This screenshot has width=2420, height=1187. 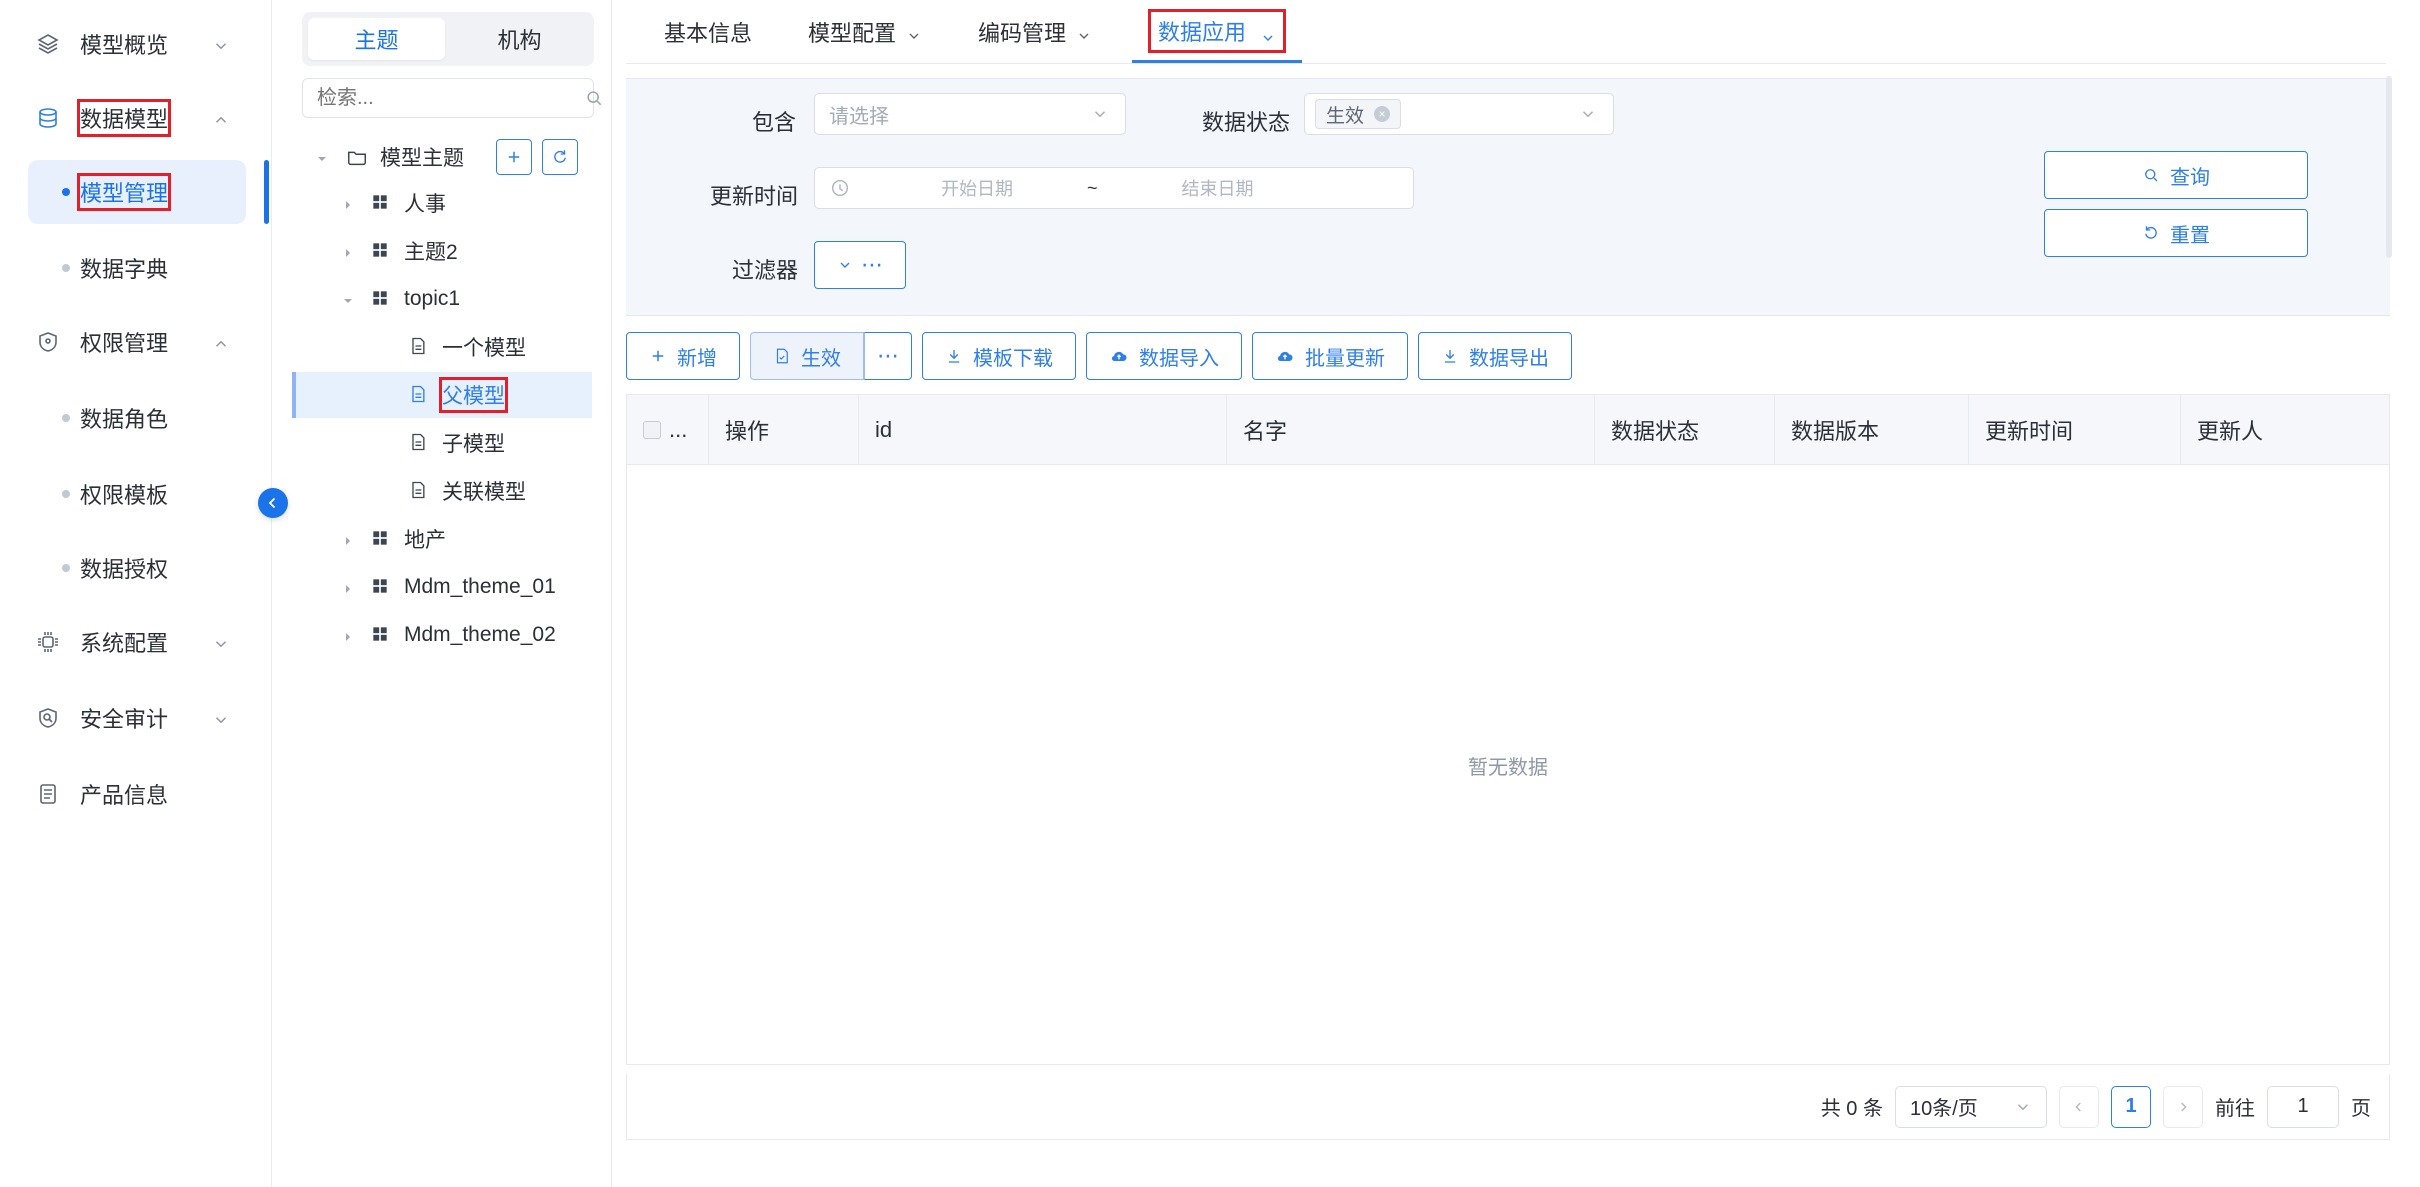 I want to click on sidebar-item-permission-templates: 权限模板, so click(x=137, y=494).